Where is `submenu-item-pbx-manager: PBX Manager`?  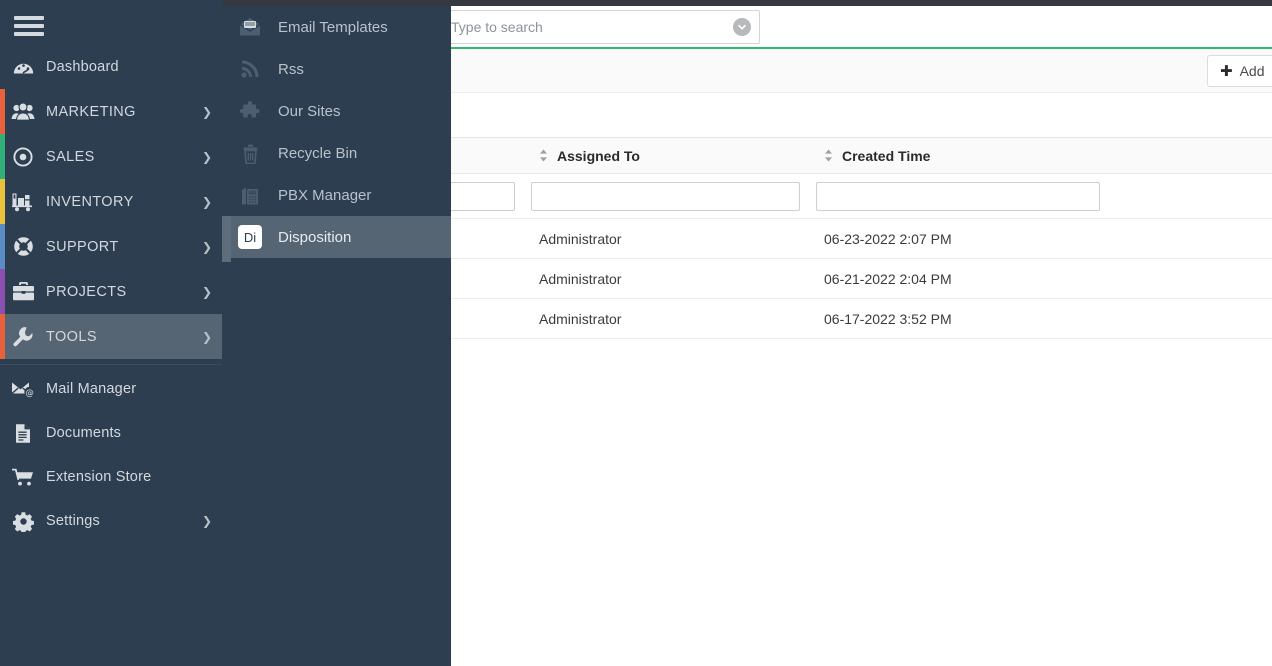
submenu-item-pbx-manager: PBX Manager is located at coordinates (336, 195).